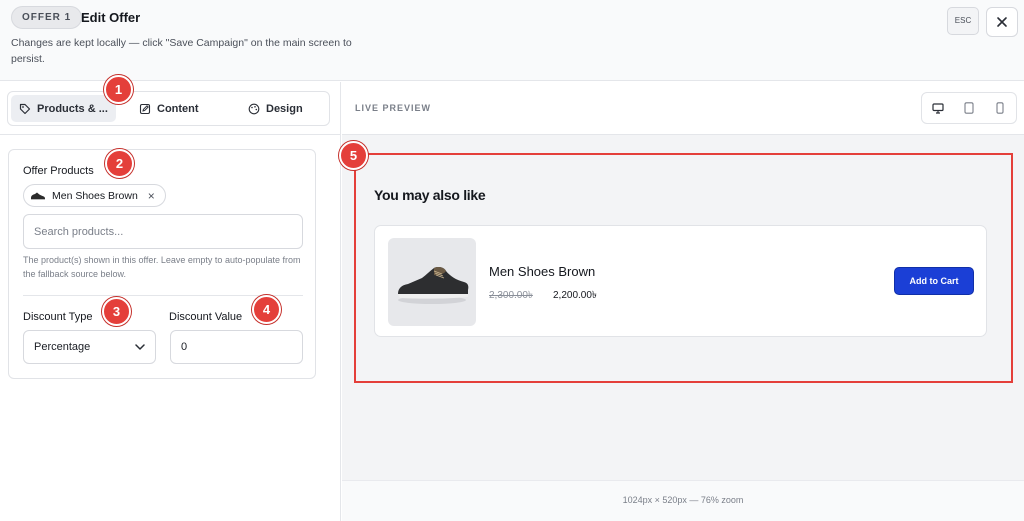 This screenshot has height=521, width=1024. I want to click on tab-content: Content, so click(169, 108).